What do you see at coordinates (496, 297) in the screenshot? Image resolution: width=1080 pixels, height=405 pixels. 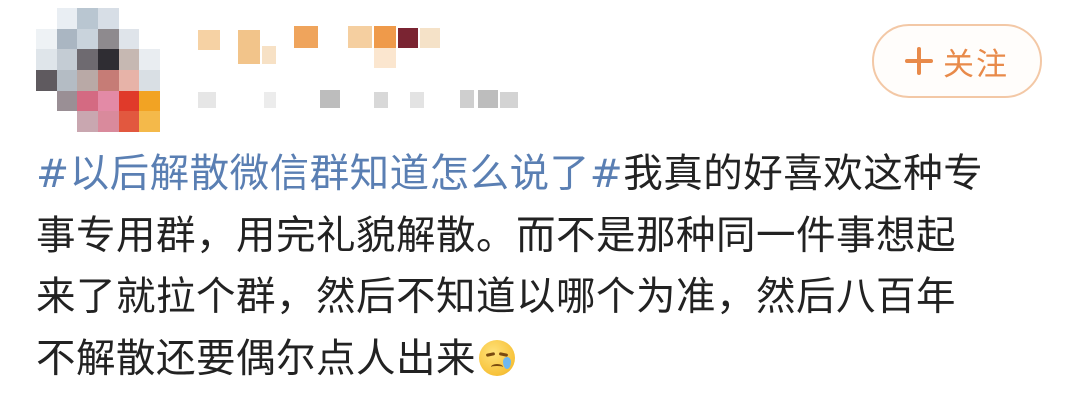 I see `content-line: 来了就拉个群，然后不知道以哪个为准，然后八百年` at bounding box center [496, 297].